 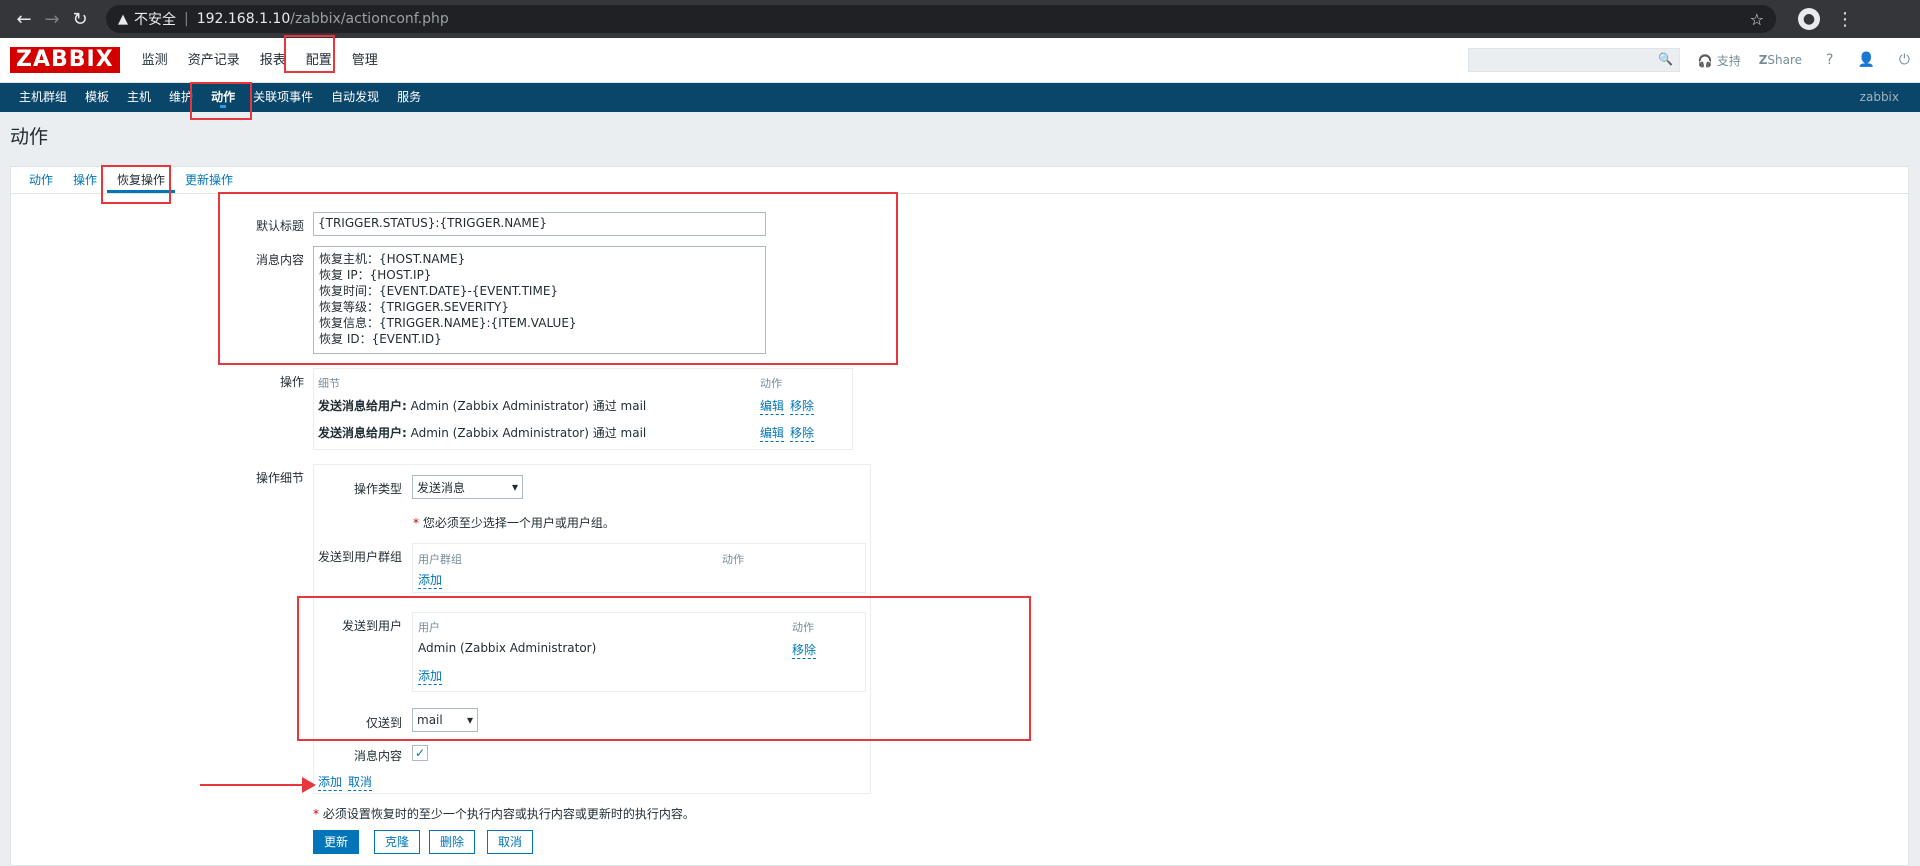 I want to click on header-tools: 🔍 🎧 支持 ZShare ? 👤 ⏻, so click(x=1688, y=60).